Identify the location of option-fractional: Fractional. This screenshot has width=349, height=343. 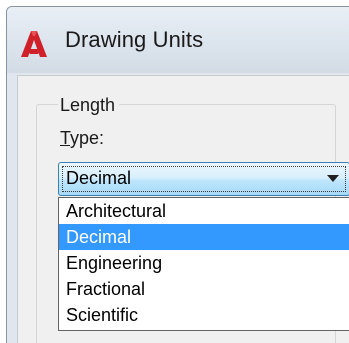
(204, 289).